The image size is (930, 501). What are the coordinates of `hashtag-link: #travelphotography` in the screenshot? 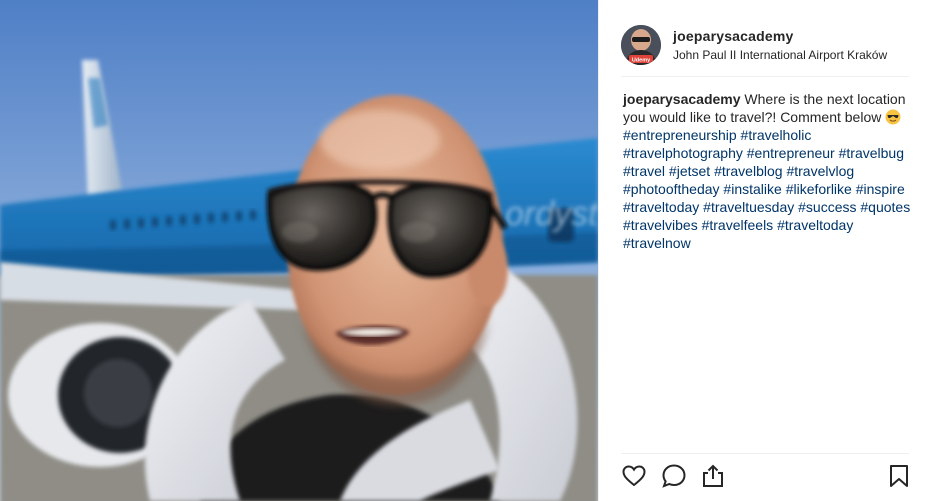 It's located at (683, 153).